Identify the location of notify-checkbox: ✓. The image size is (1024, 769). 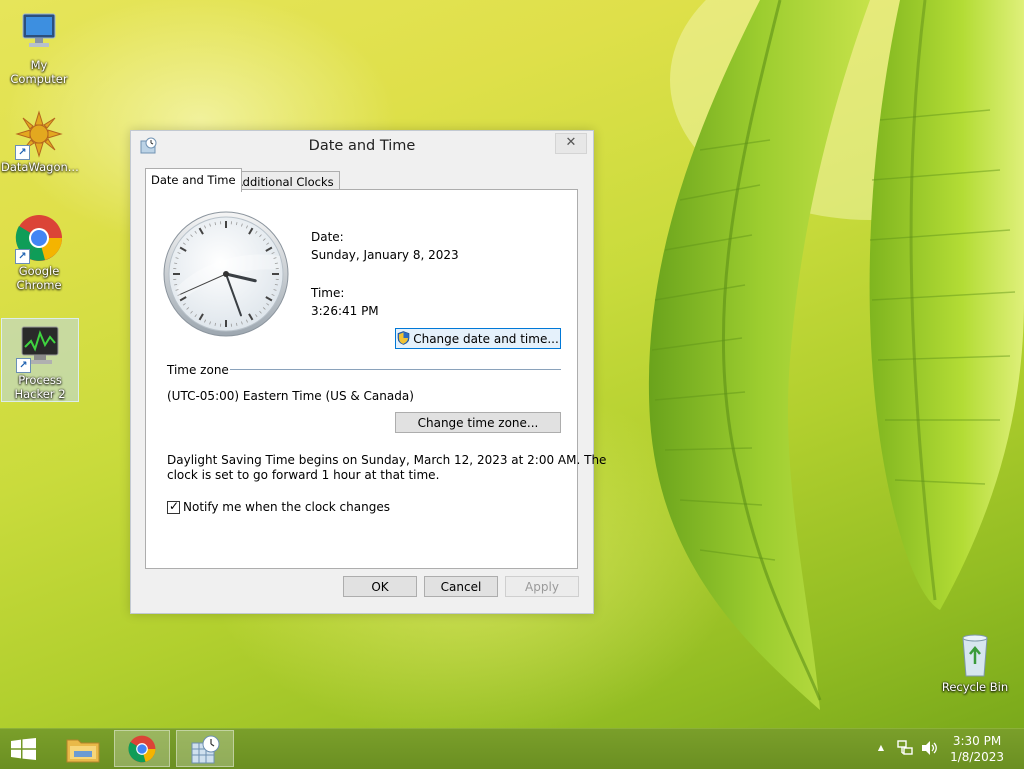
(173, 507).